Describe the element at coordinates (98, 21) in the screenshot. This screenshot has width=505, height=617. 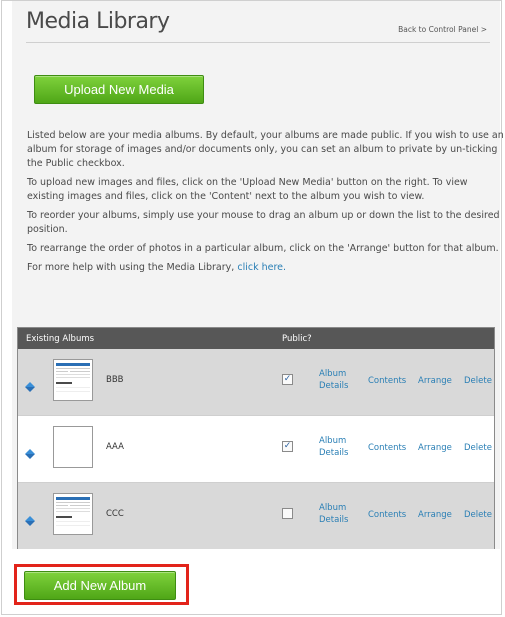
I see `page-title: Media Library` at that location.